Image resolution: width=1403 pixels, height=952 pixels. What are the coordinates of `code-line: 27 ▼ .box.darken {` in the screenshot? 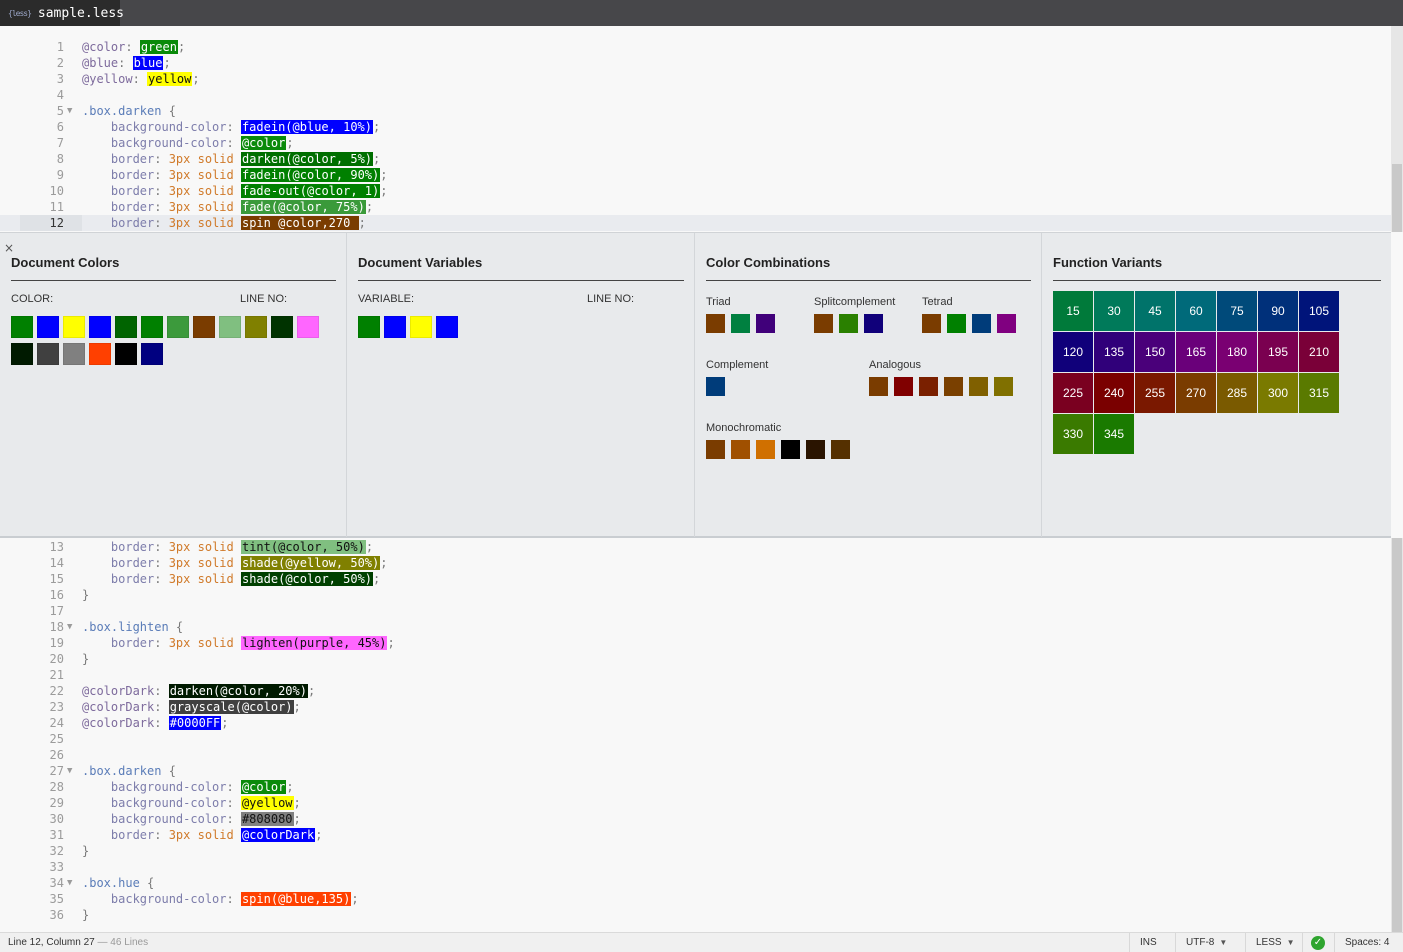 It's located at (695, 771).